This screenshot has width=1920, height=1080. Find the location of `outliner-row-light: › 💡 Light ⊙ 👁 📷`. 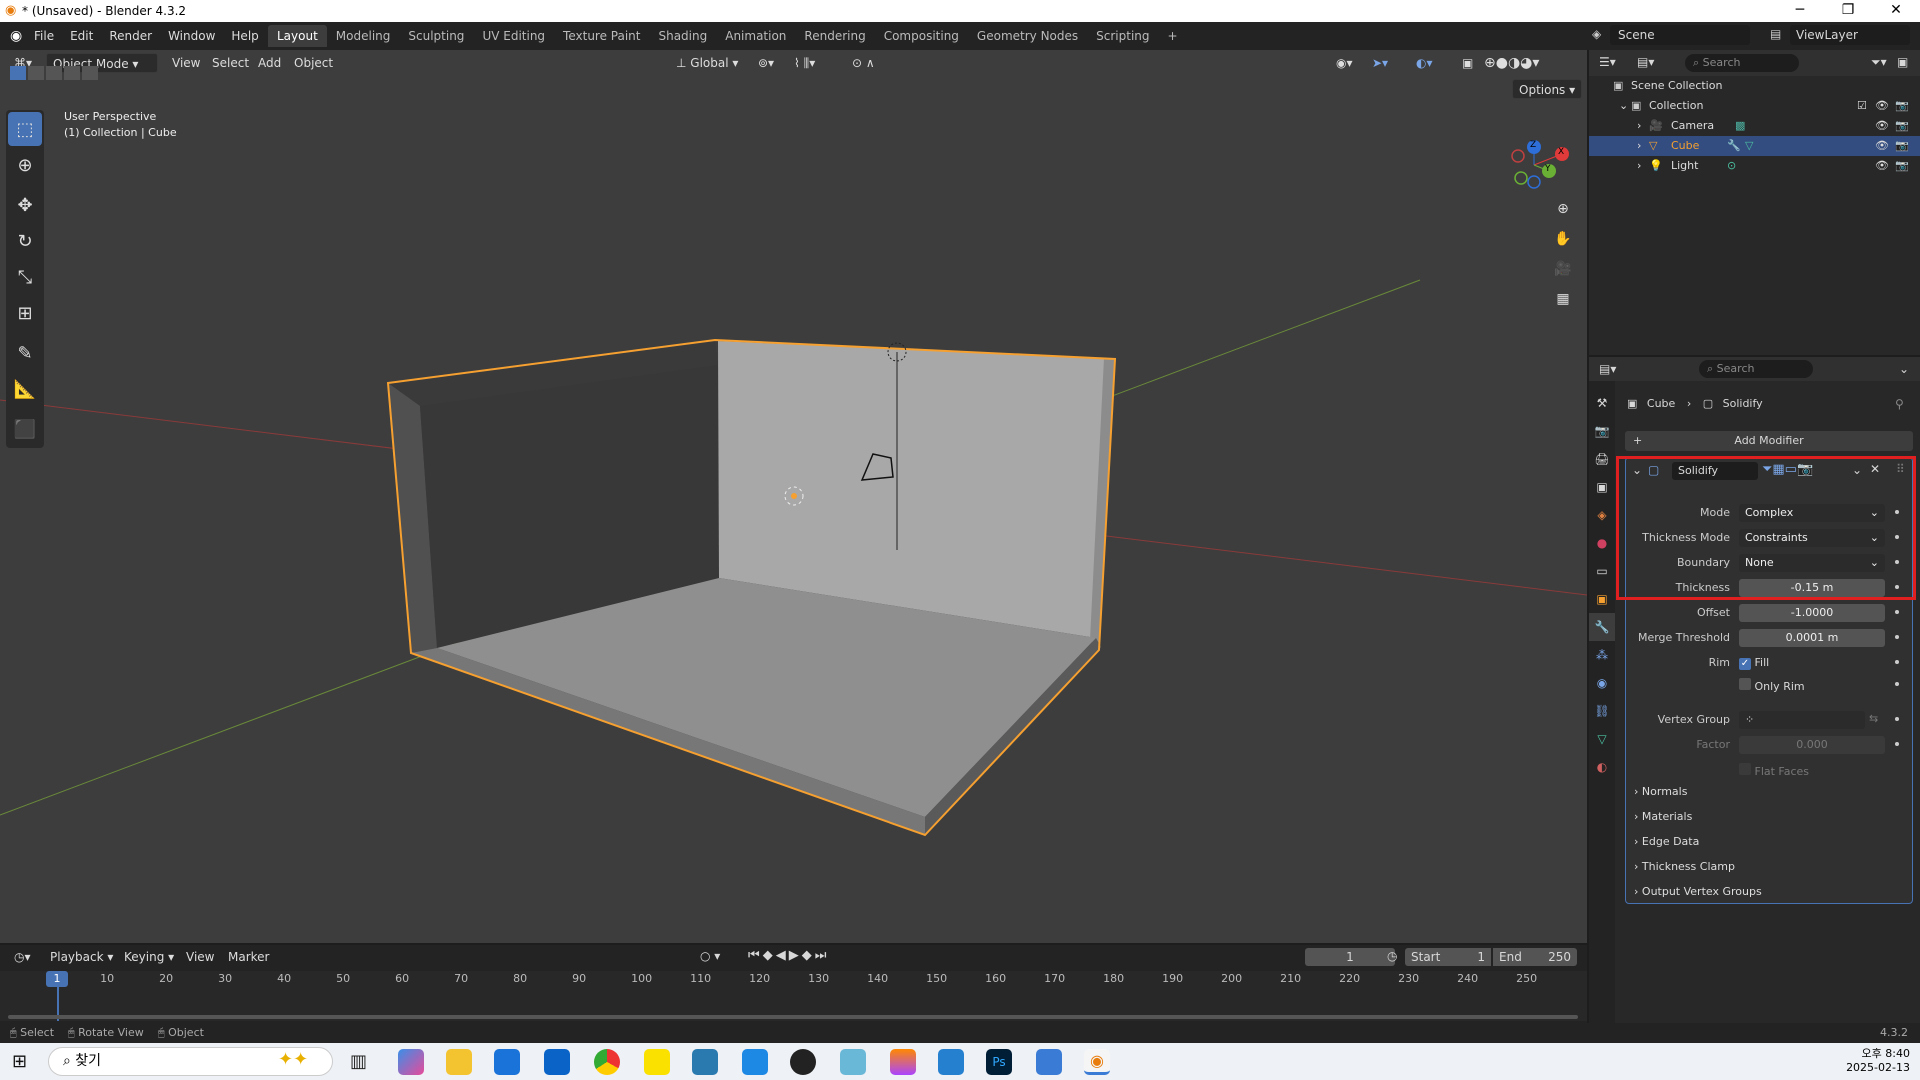

outliner-row-light: › 💡 Light ⊙ 👁 📷 is located at coordinates (1754, 166).